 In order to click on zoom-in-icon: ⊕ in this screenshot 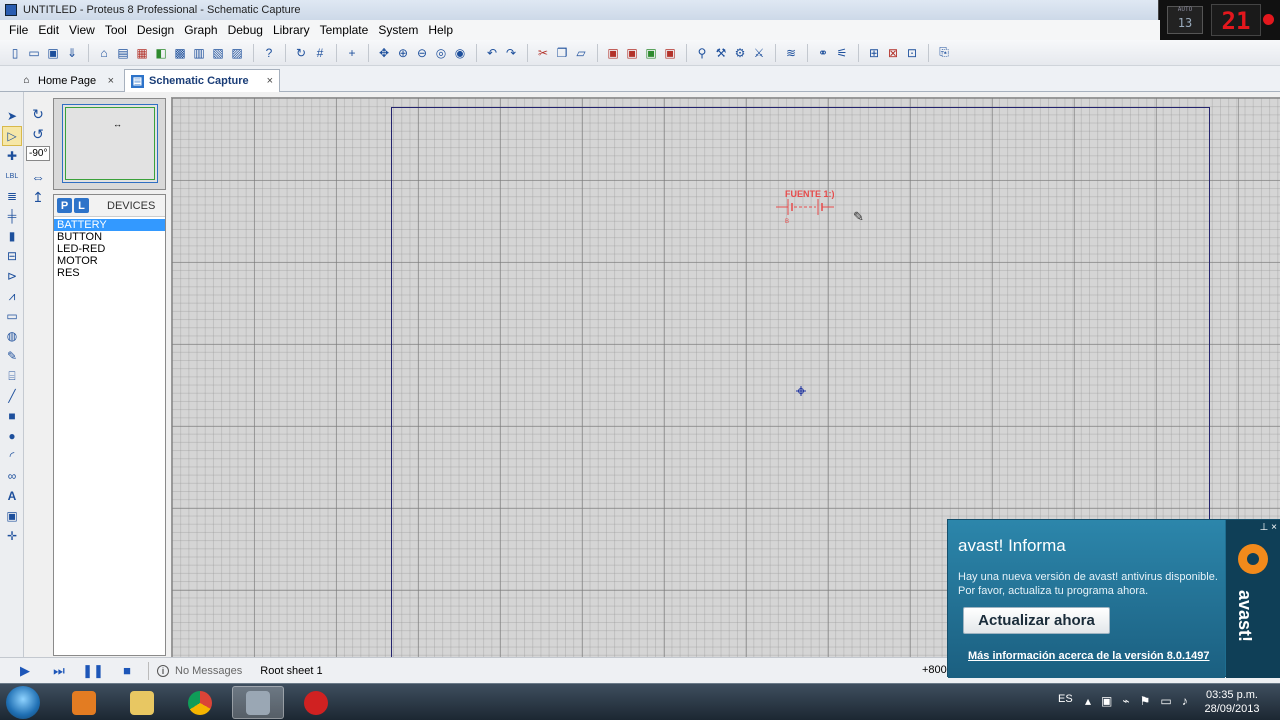, I will do `click(403, 53)`.